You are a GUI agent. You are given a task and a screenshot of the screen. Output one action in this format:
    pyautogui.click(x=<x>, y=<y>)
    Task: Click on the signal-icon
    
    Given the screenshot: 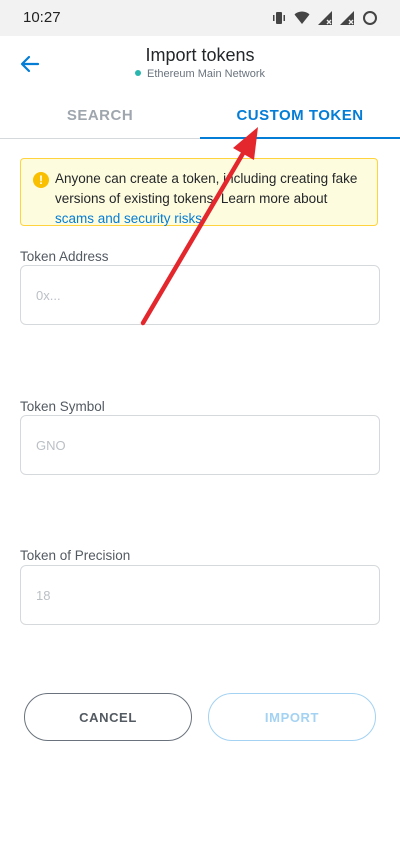 What is the action you would take?
    pyautogui.click(x=325, y=18)
    